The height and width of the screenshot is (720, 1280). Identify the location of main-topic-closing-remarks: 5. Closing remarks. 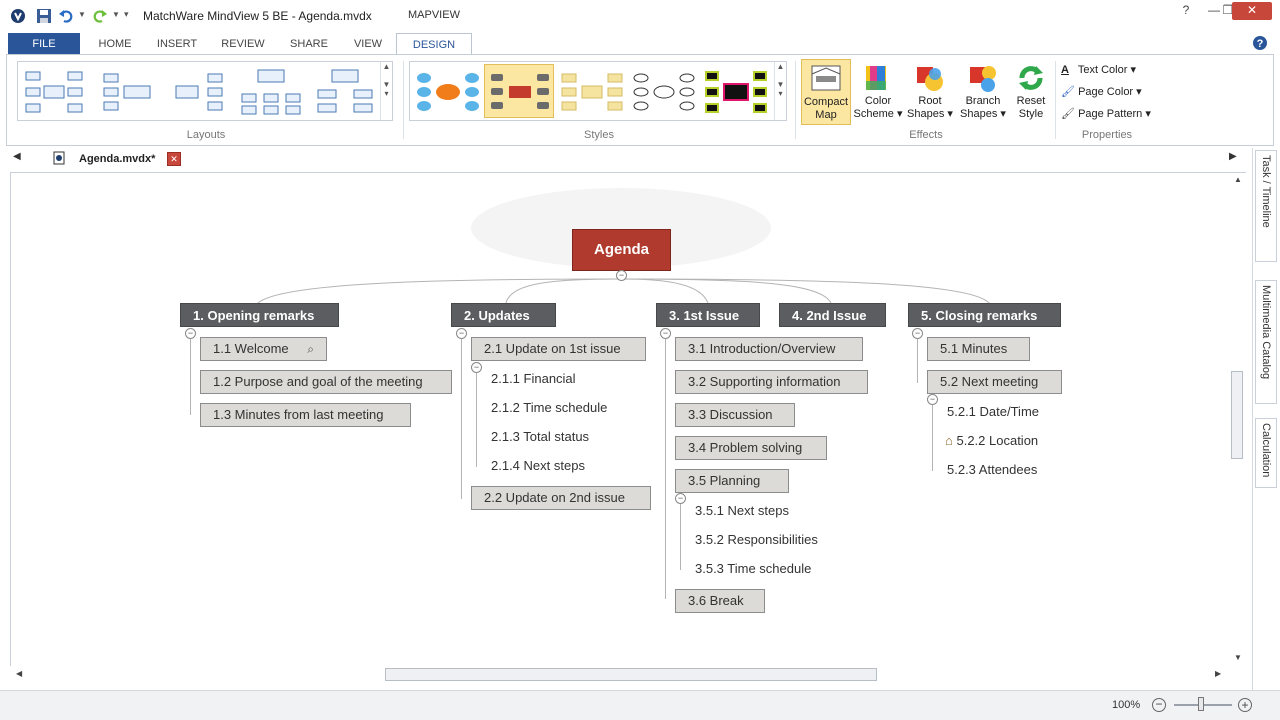
(984, 315).